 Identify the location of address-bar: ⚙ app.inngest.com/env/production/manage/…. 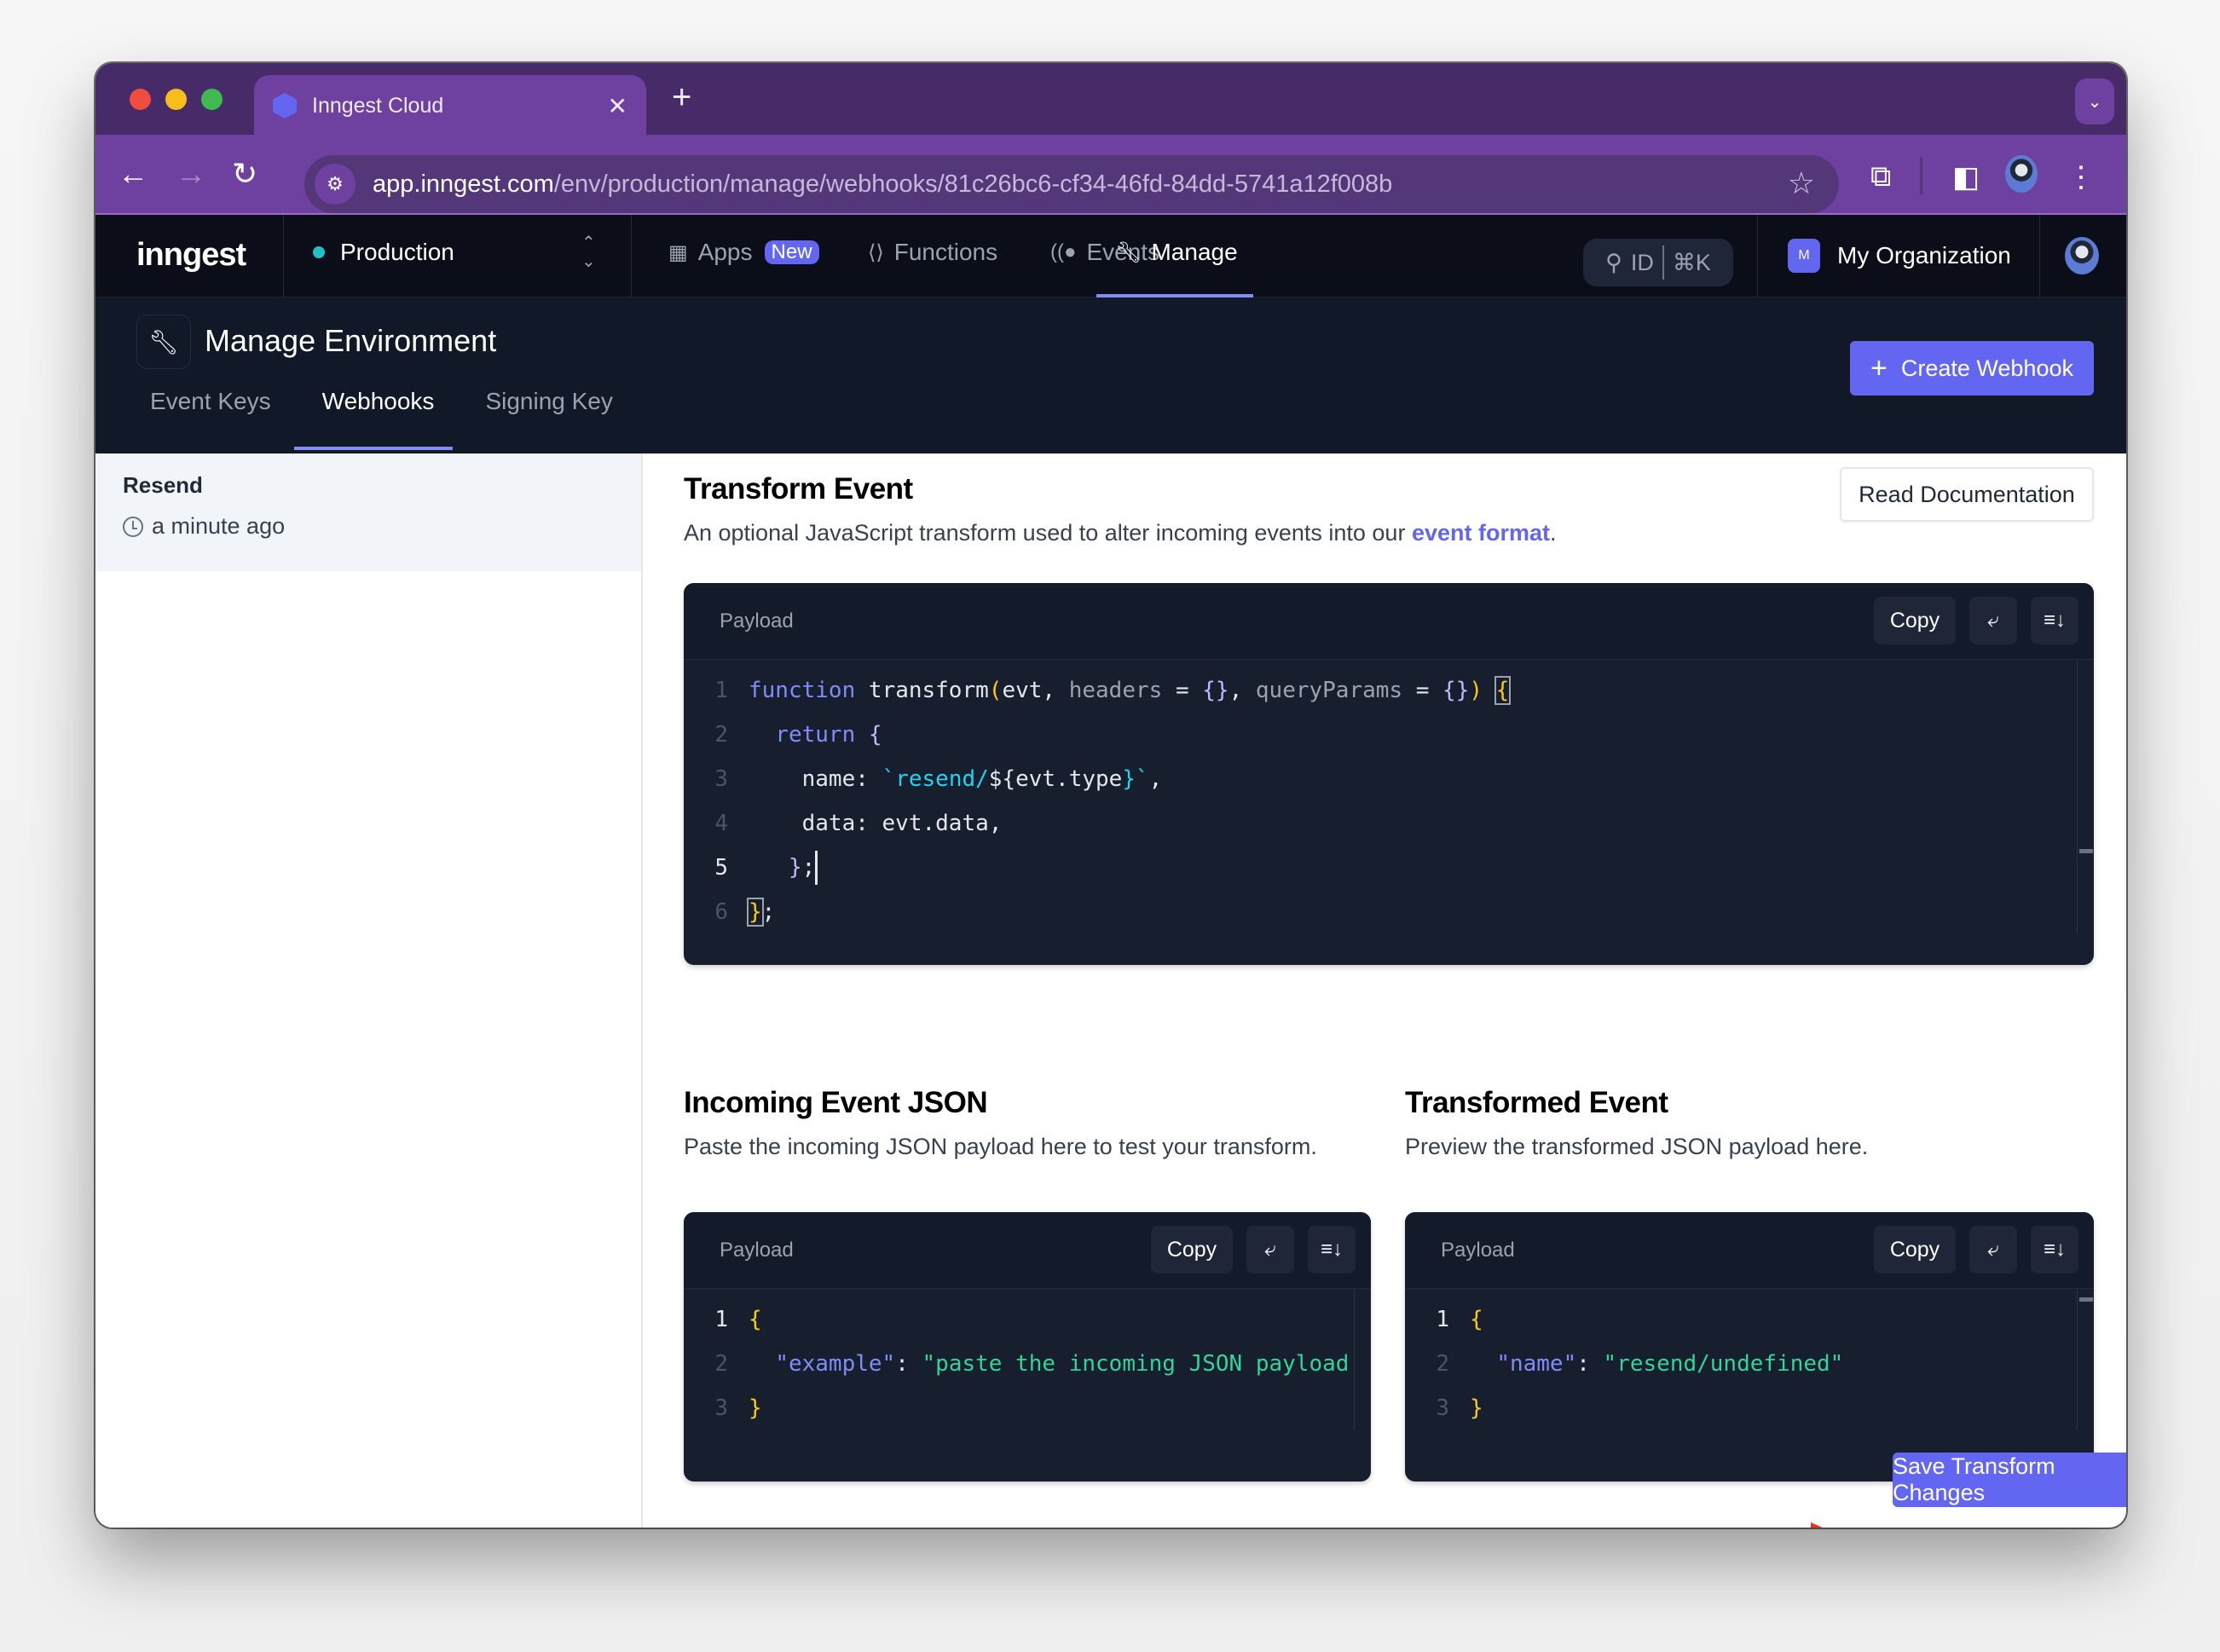
(1071, 184).